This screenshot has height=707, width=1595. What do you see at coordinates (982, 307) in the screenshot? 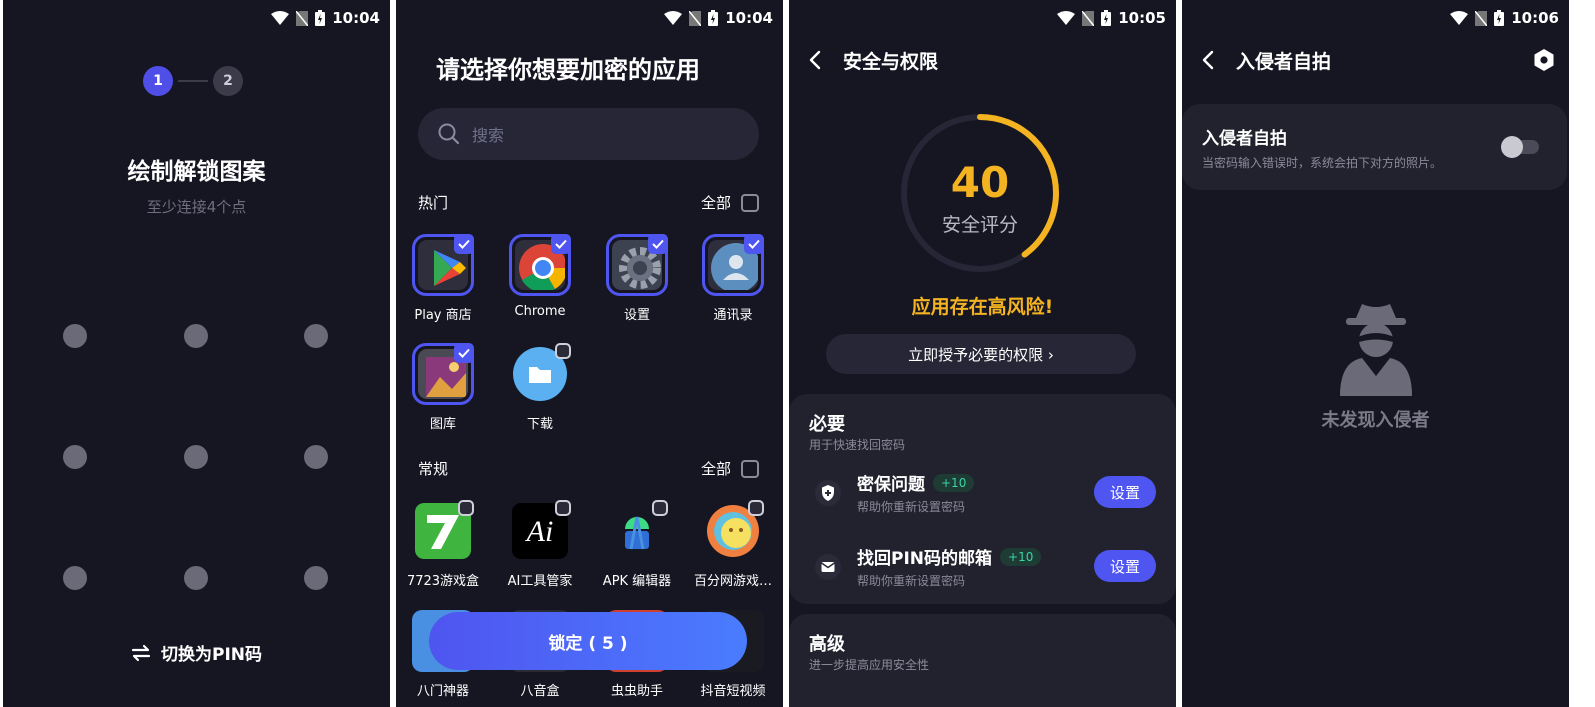
I see `risk-warning-text: 应用存在高风险!` at bounding box center [982, 307].